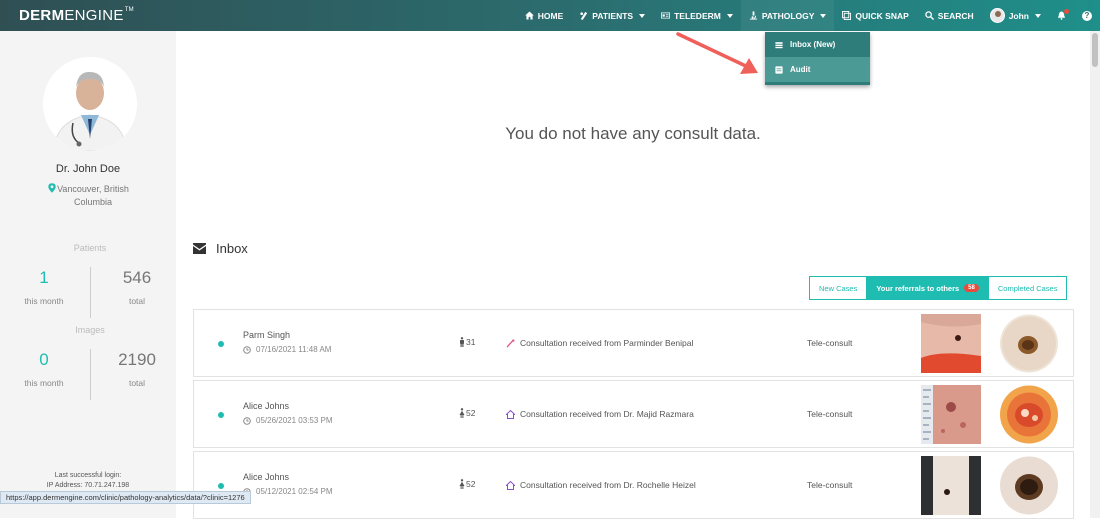  What do you see at coordinates (584, 15) in the screenshot?
I see `patients-icon` at bounding box center [584, 15].